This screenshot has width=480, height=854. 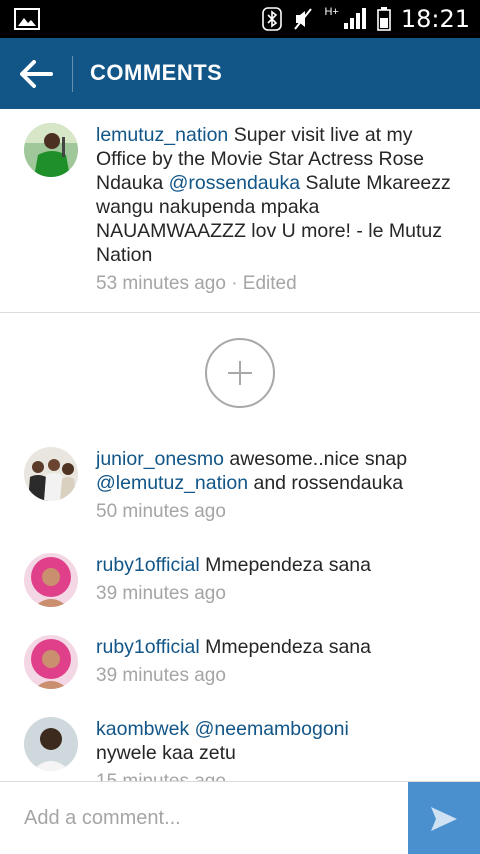 What do you see at coordinates (166, 753) in the screenshot?
I see `comment-text: nywele kaa zetu` at bounding box center [166, 753].